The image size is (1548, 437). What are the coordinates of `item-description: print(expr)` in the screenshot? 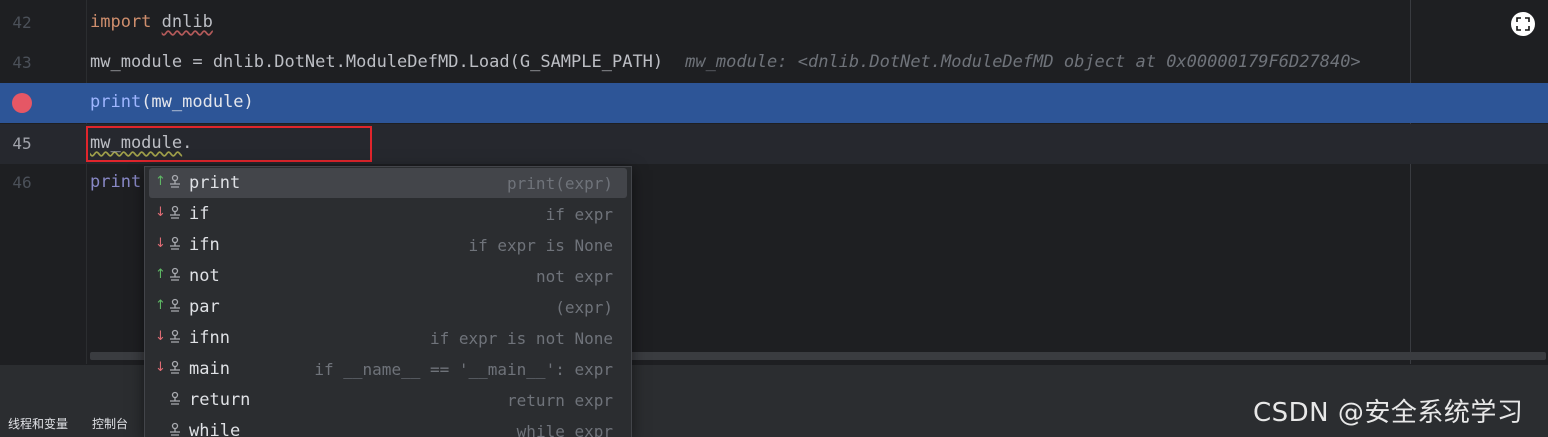 It's located at (560, 183).